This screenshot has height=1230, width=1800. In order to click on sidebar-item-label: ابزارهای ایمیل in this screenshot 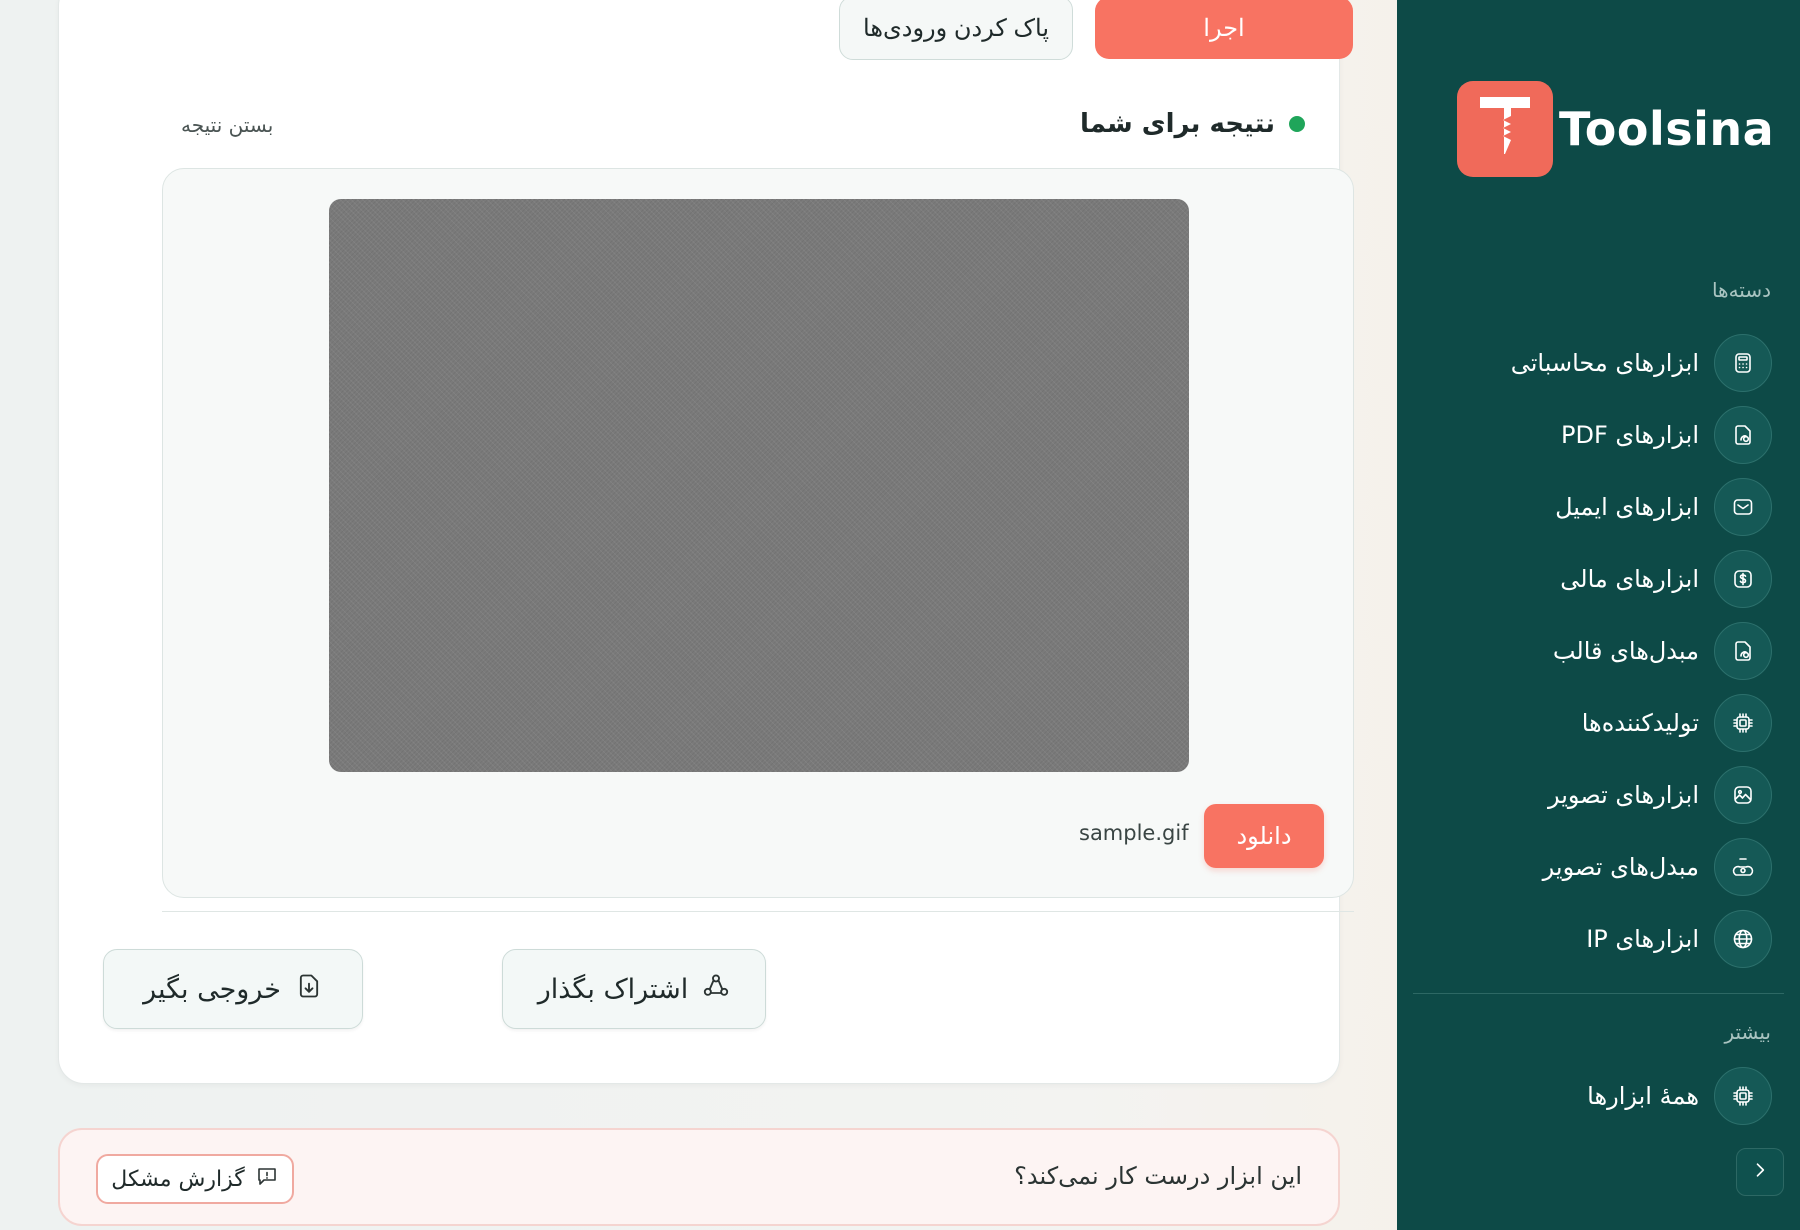, I will do `click(1627, 507)`.